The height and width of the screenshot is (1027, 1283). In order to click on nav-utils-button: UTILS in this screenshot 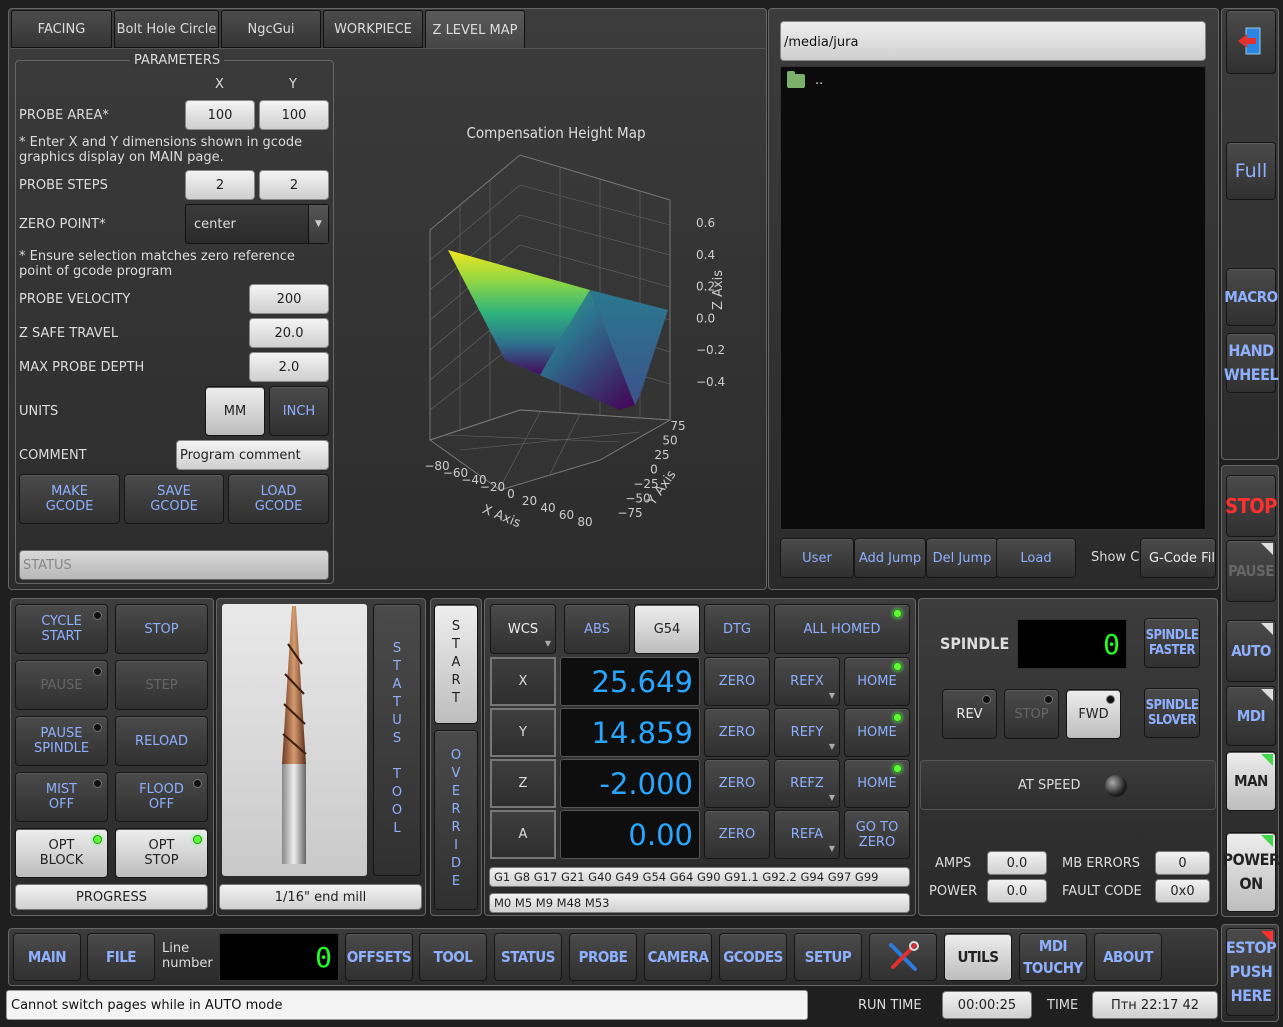, I will do `click(978, 957)`.